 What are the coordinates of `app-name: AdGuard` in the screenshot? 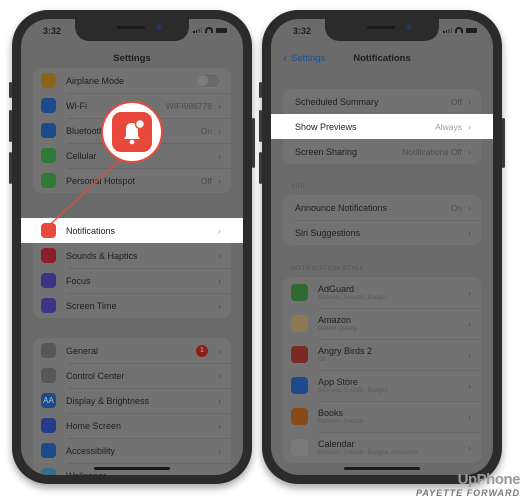 It's located at (336, 289).